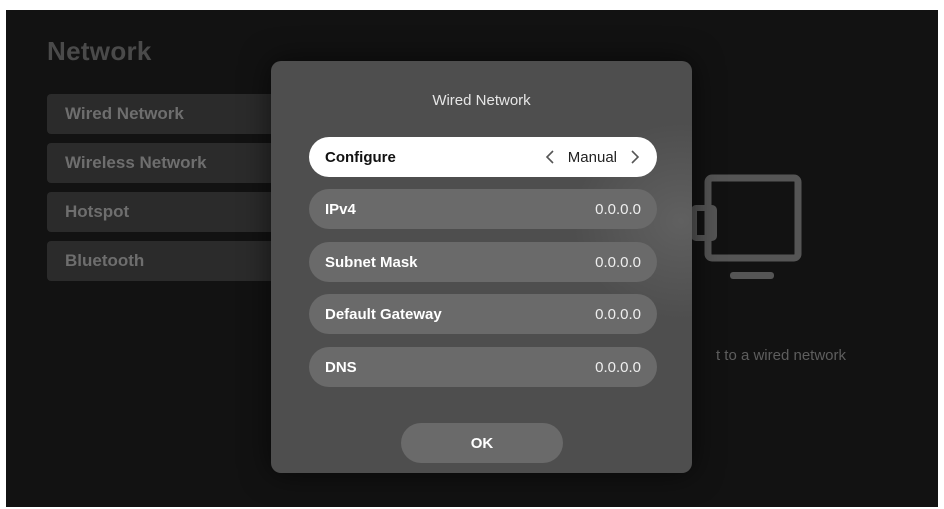 The width and height of the screenshot is (944, 509). I want to click on tv-device-icon, so click(746, 226).